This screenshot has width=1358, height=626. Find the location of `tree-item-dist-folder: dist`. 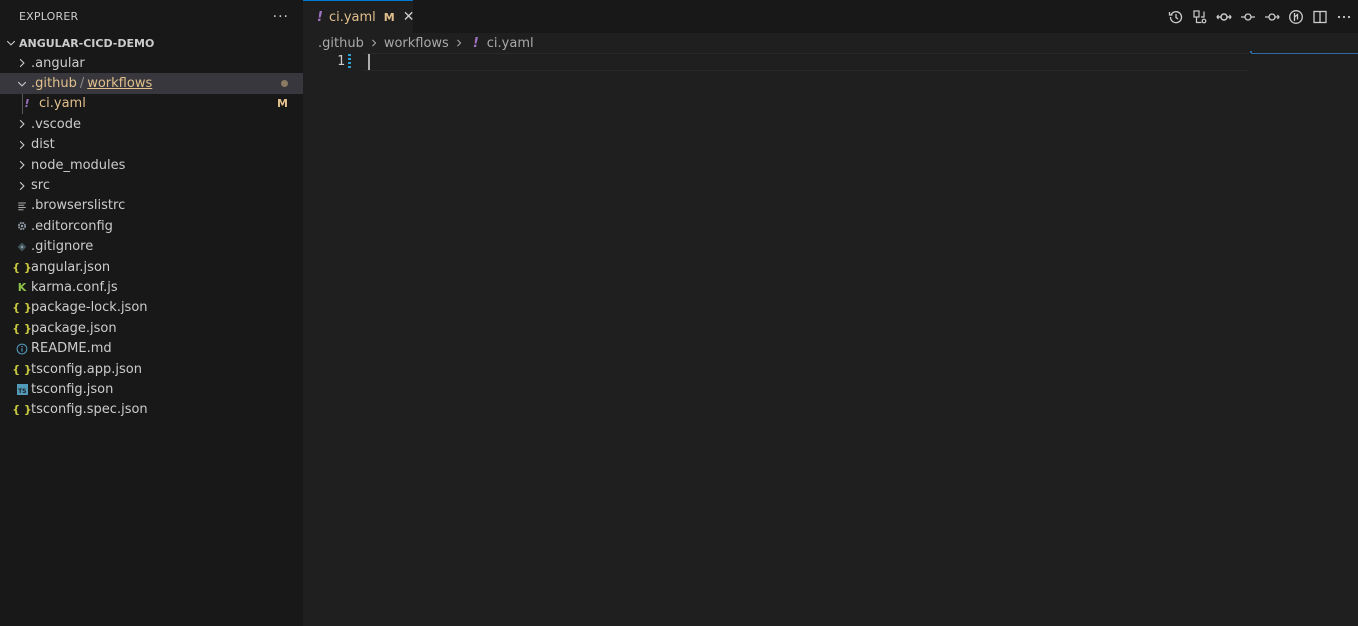

tree-item-dist-folder: dist is located at coordinates (151, 145).